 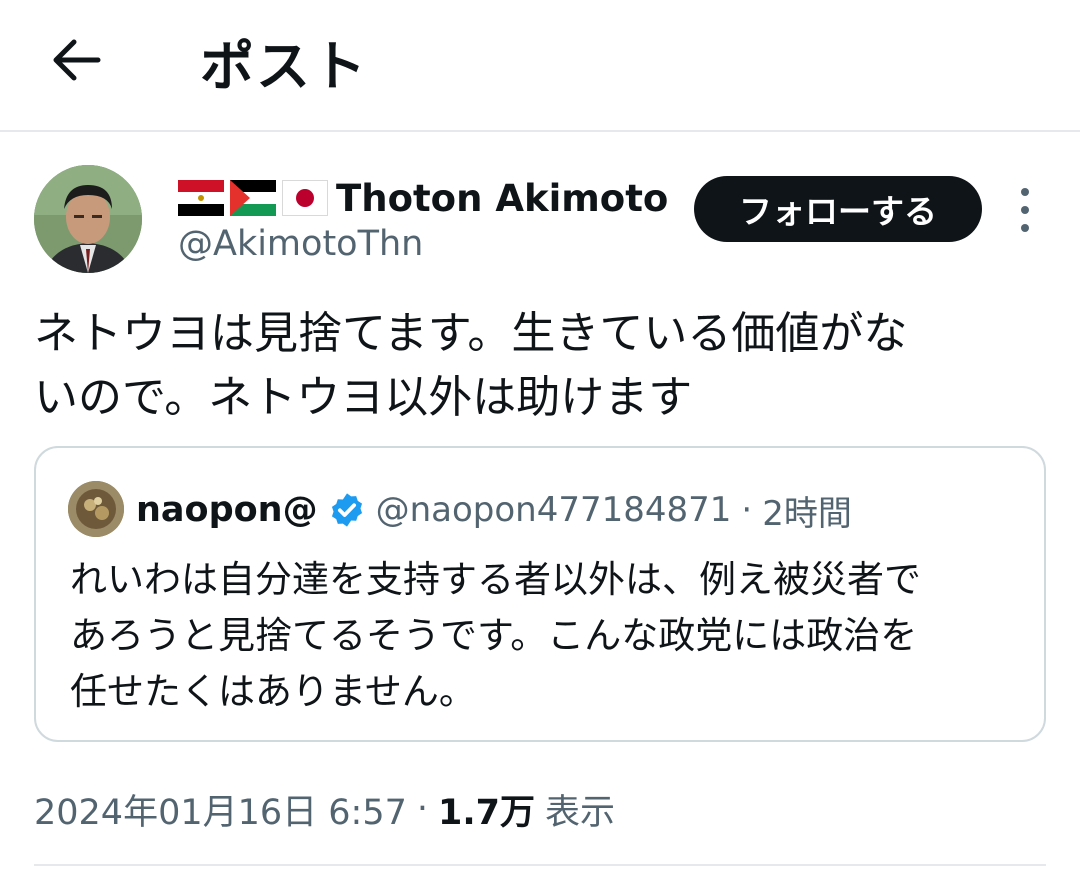 What do you see at coordinates (305, 198) in the screenshot?
I see `japan-flag-icon` at bounding box center [305, 198].